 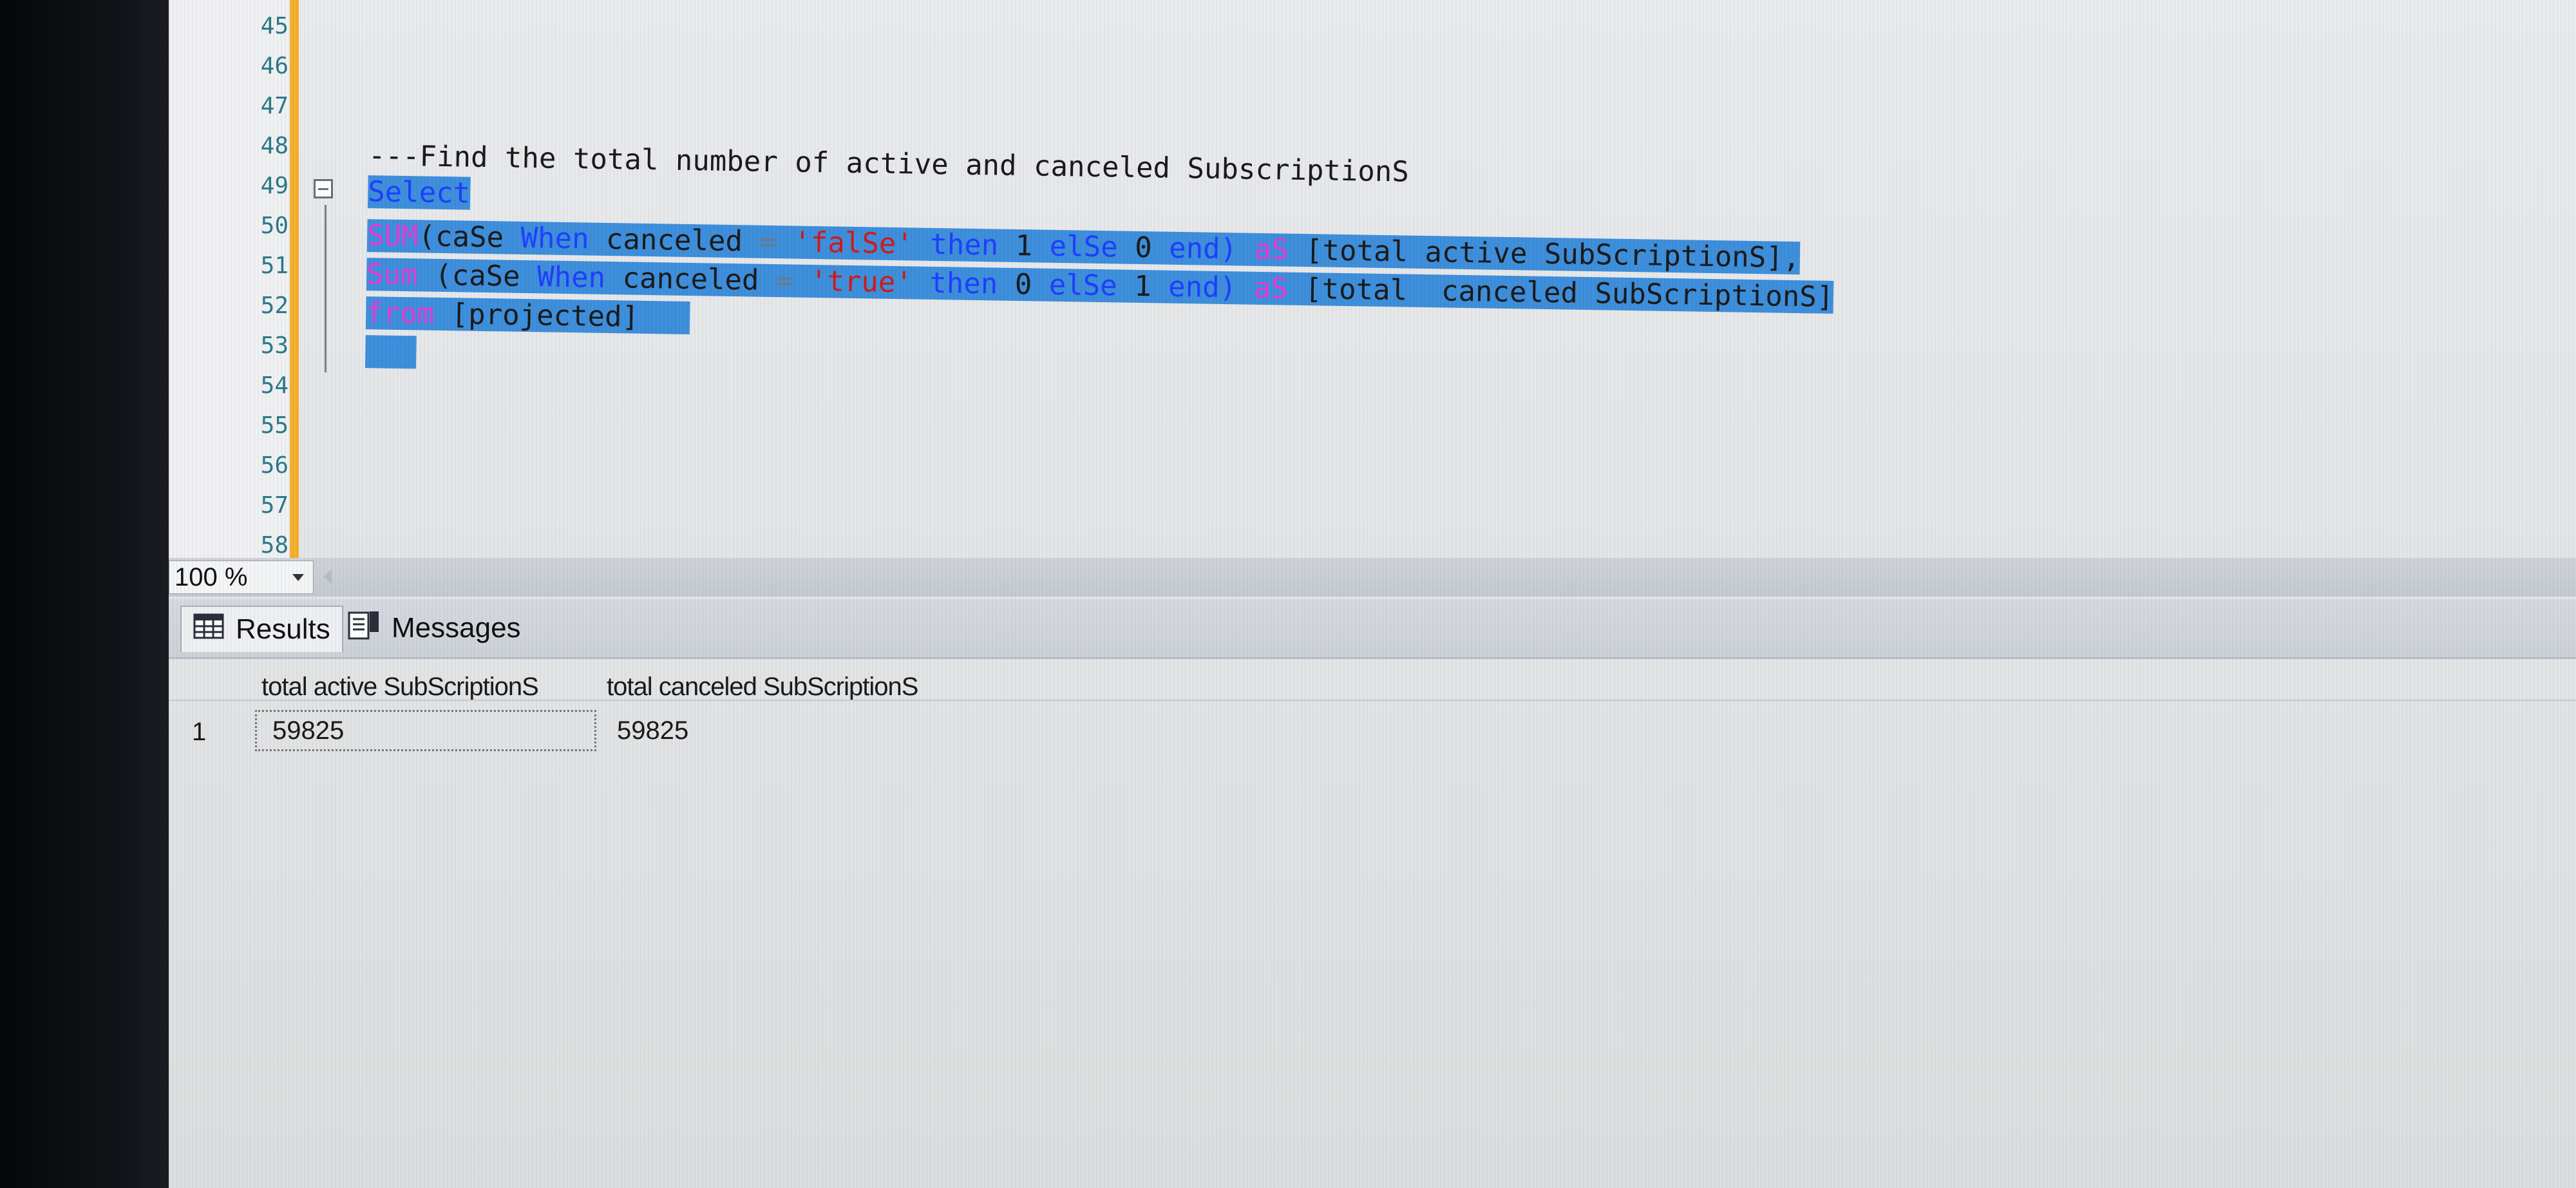 What do you see at coordinates (391, 352) in the screenshot?
I see `code-line-empty` at bounding box center [391, 352].